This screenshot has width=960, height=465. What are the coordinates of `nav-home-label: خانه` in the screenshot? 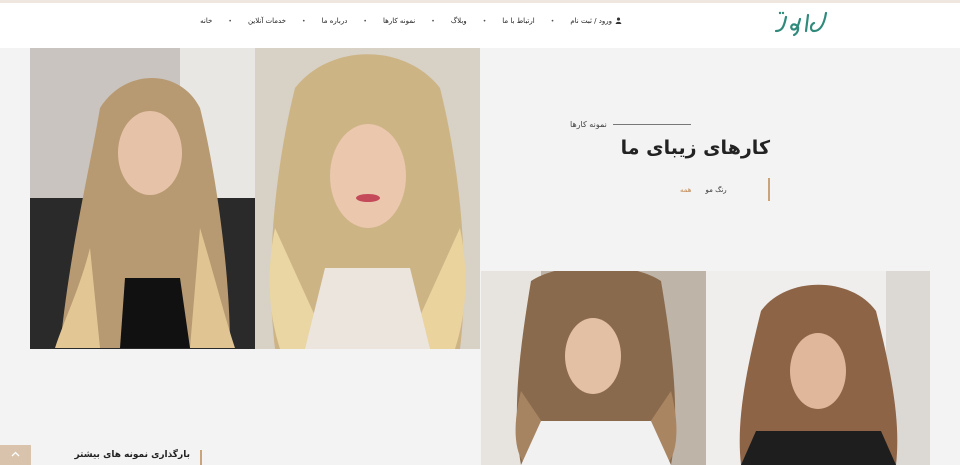 It's located at (206, 21).